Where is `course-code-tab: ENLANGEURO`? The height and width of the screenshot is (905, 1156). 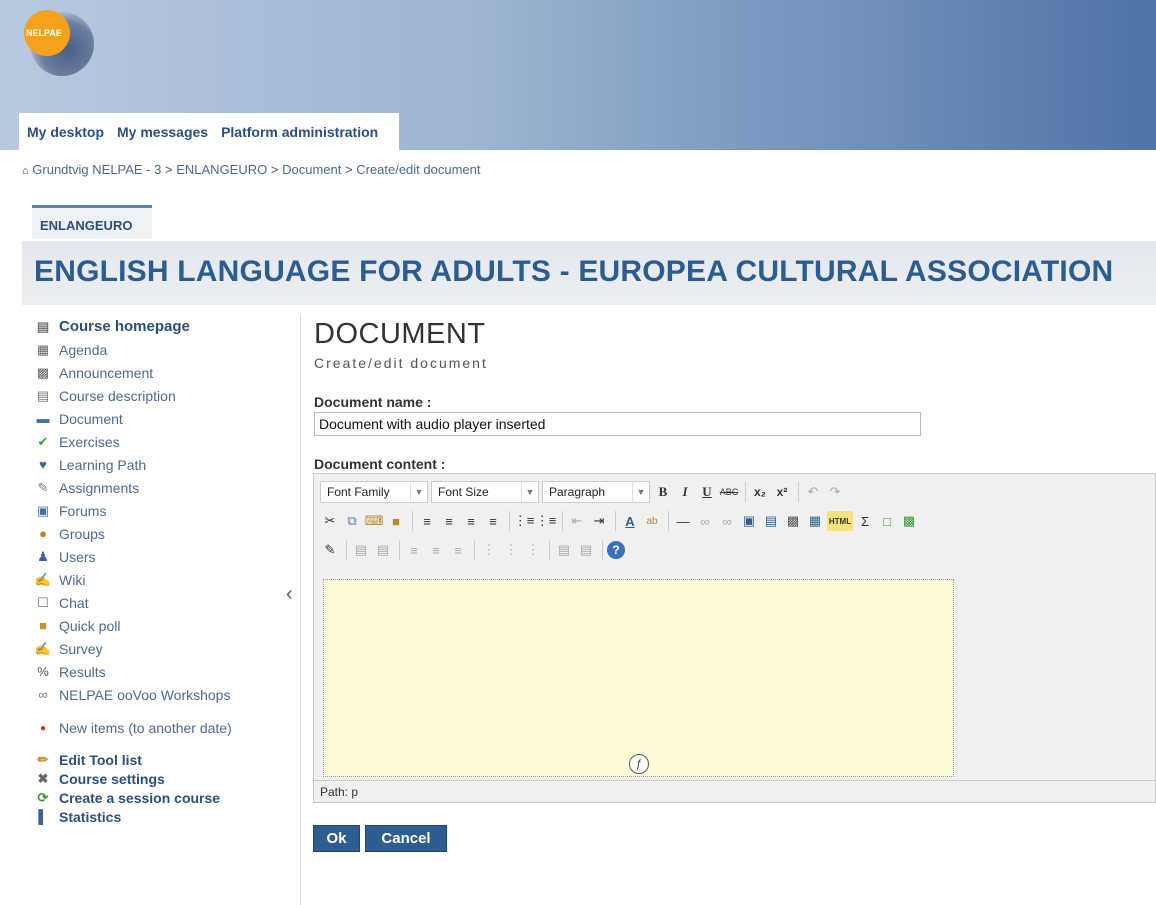 course-code-tab: ENLANGEURO is located at coordinates (92, 222).